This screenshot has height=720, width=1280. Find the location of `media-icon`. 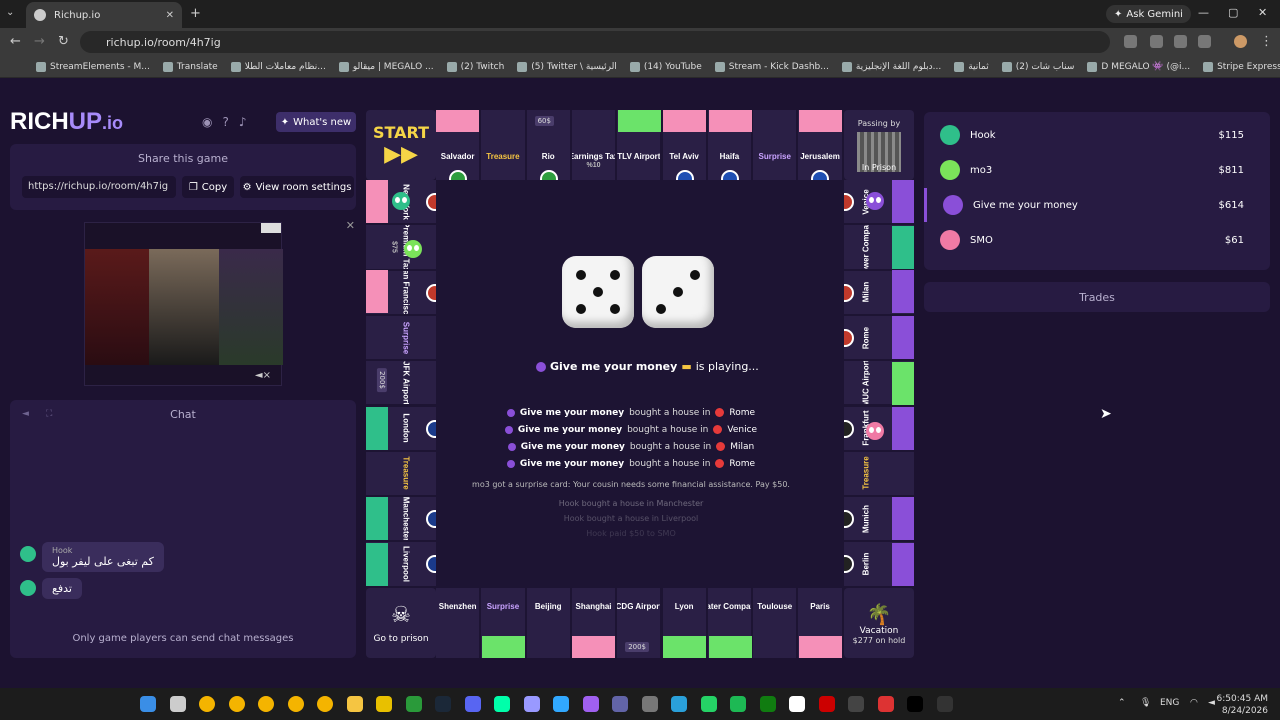

media-icon is located at coordinates (590, 704).